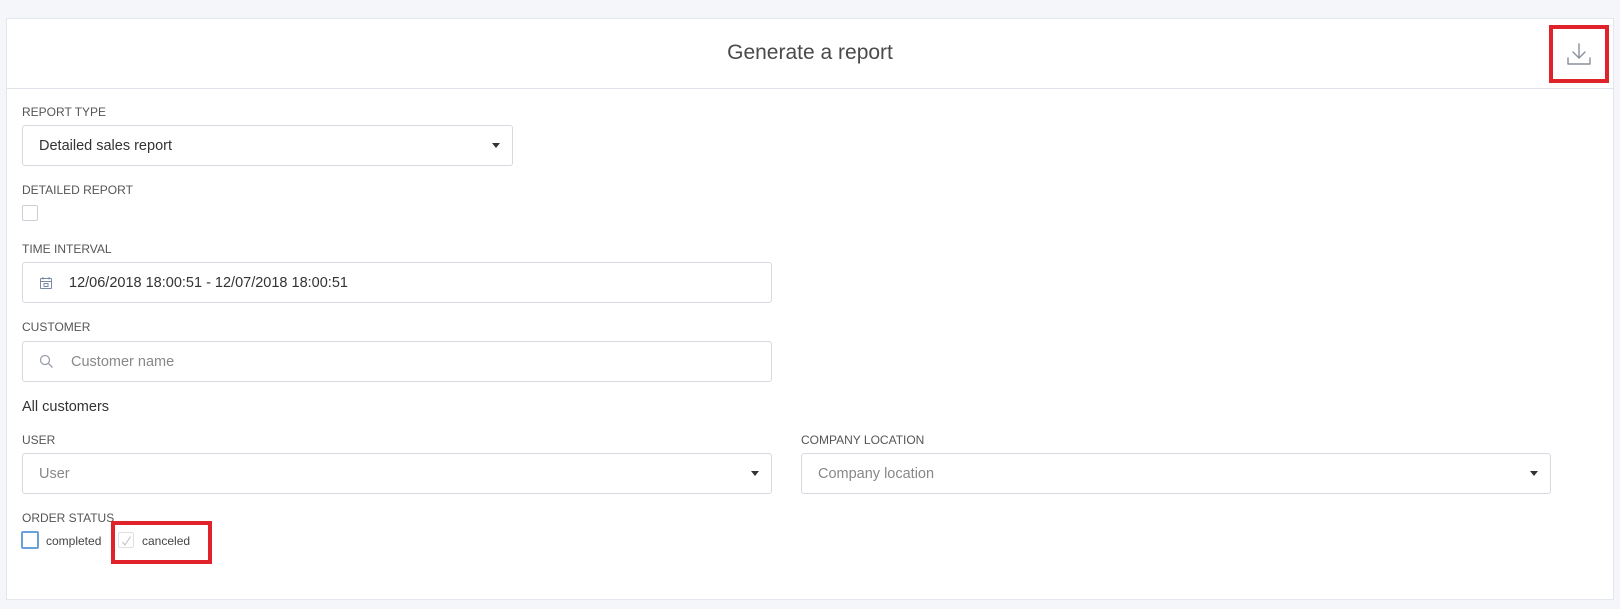  Describe the element at coordinates (56, 327) in the screenshot. I see `customer-label: CUSTOMER` at that location.